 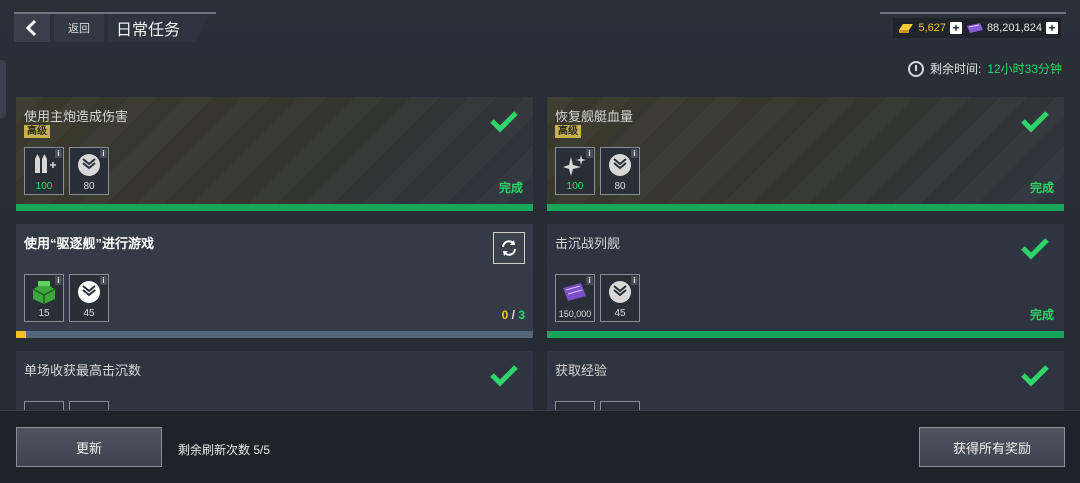 What do you see at coordinates (274, 334) in the screenshot?
I see `progress-bar-track` at bounding box center [274, 334].